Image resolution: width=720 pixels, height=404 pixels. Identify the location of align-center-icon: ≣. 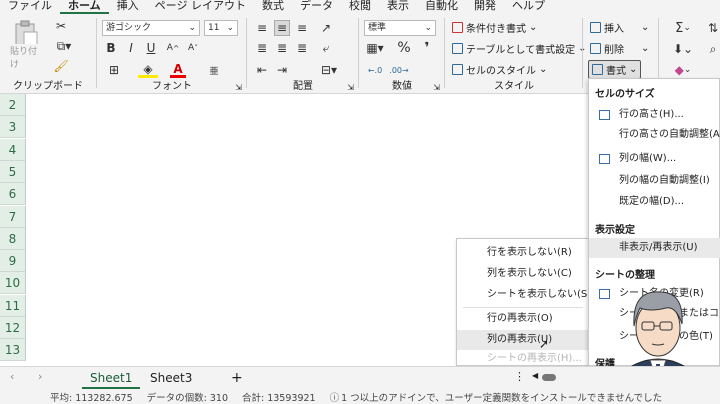
(282, 48).